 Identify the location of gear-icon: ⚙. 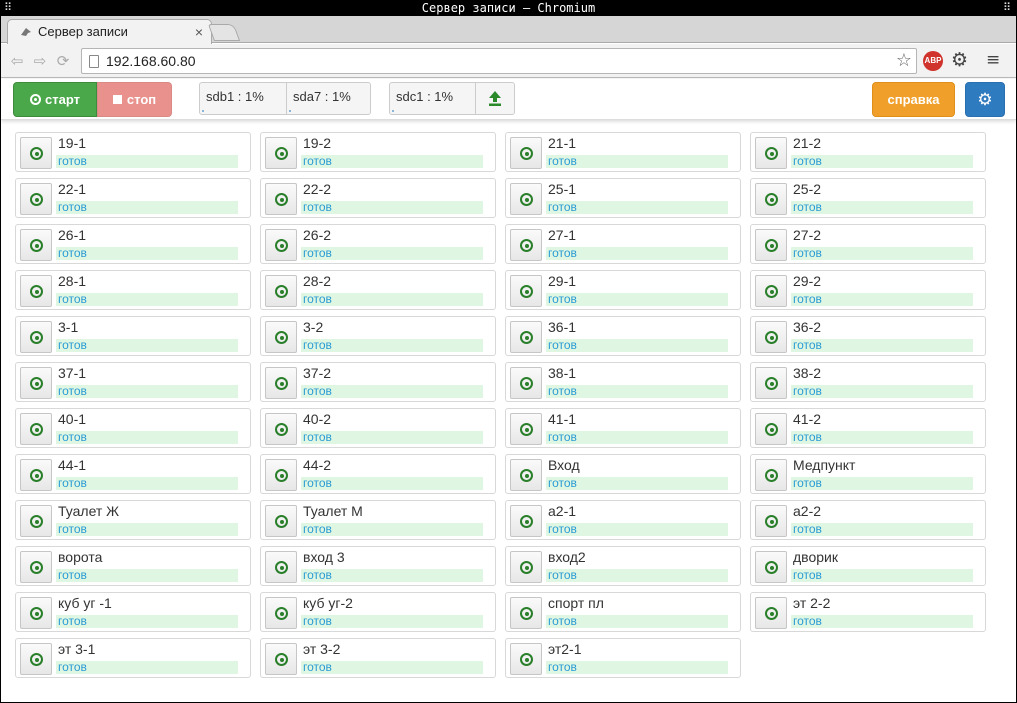
(959, 60).